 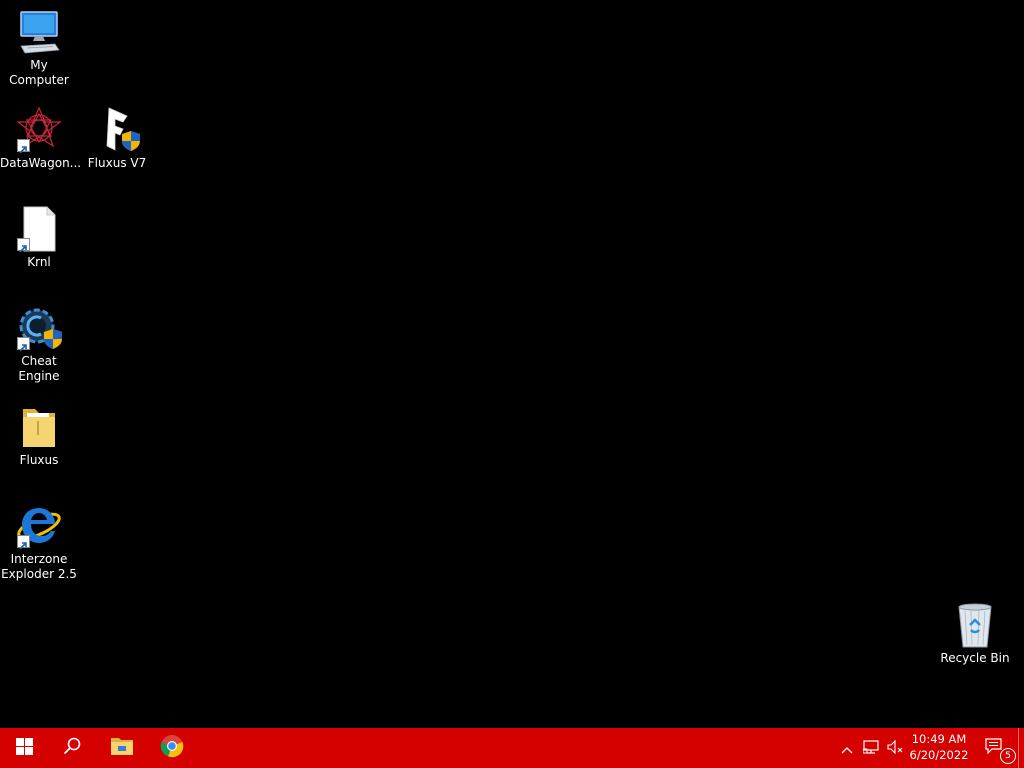 What do you see at coordinates (1008, 756) in the screenshot?
I see `notification-count-badge: 5` at bounding box center [1008, 756].